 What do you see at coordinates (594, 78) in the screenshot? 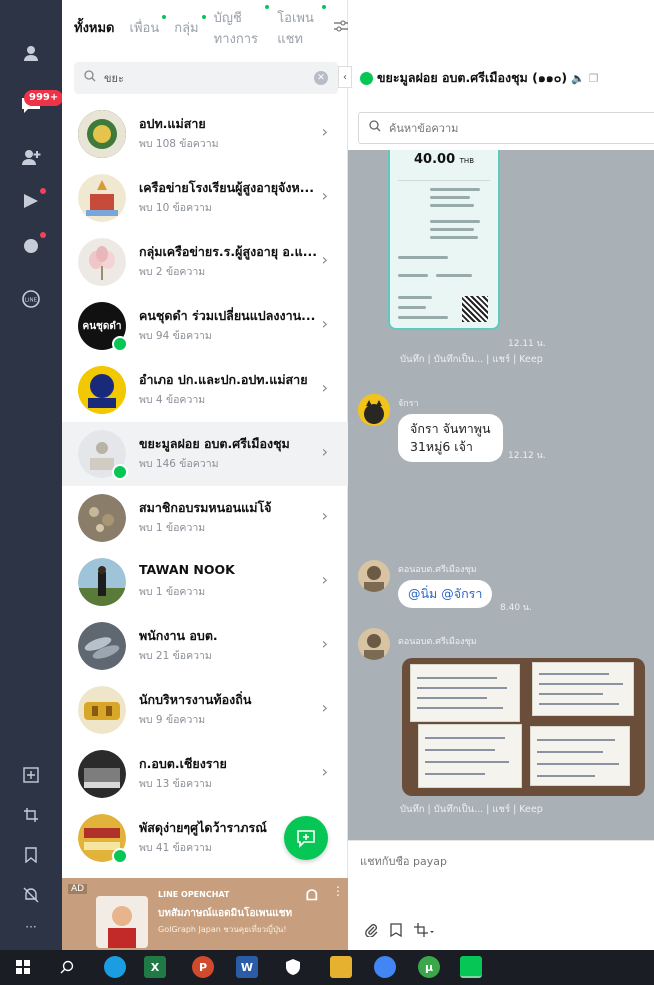
I see `copy-icon: ❐` at bounding box center [594, 78].